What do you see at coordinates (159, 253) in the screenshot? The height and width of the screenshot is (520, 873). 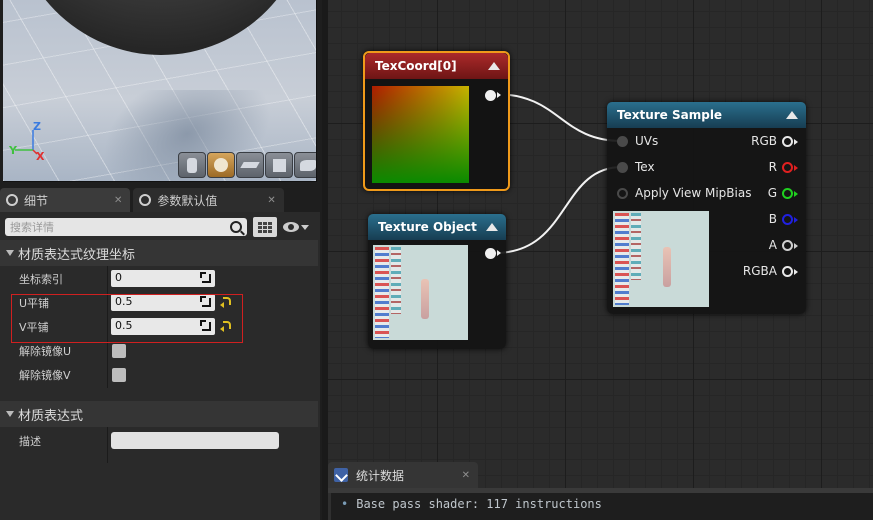 I see `category-texcoord-header: 材质表达式纹理坐标` at bounding box center [159, 253].